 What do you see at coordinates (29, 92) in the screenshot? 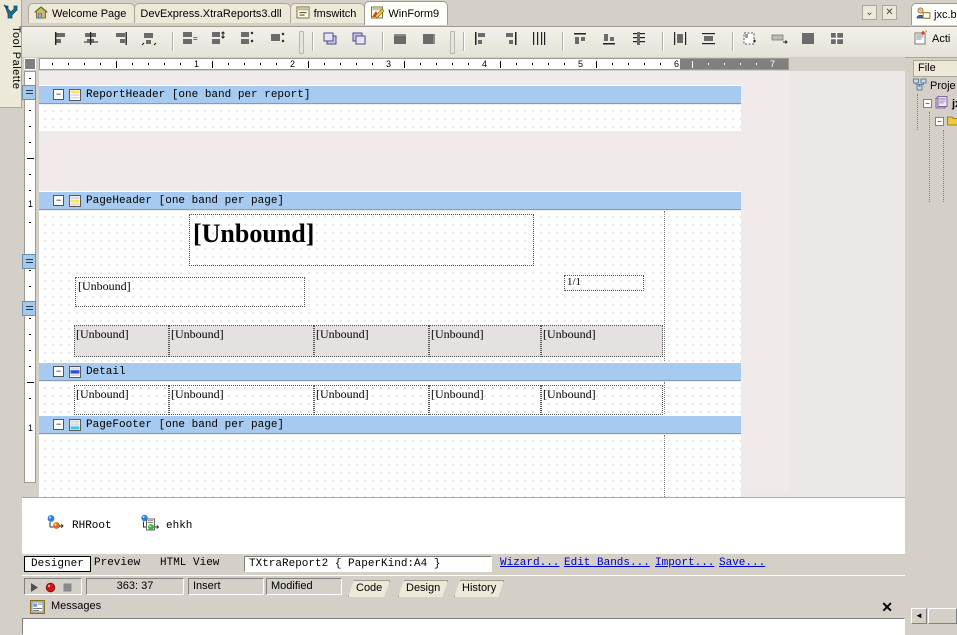
I see `band-handle-pageheader` at bounding box center [29, 92].